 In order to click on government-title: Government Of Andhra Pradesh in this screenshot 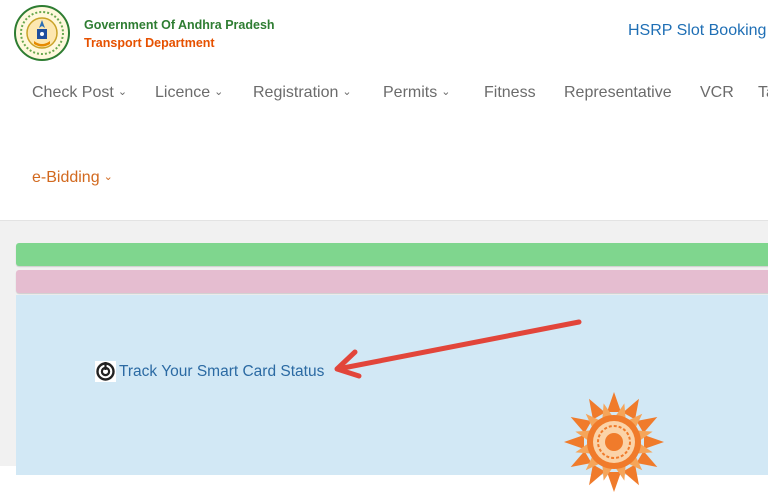, I will do `click(179, 25)`.